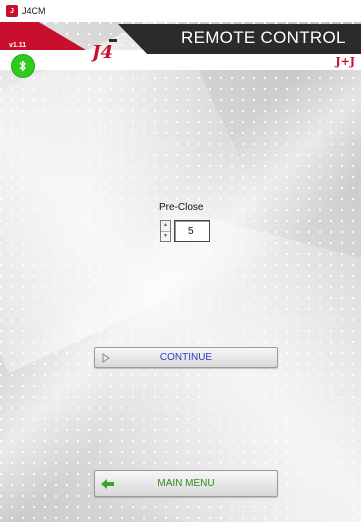 The height and width of the screenshot is (522, 361). I want to click on main-menu-button: MAIN MENU, so click(186, 483).